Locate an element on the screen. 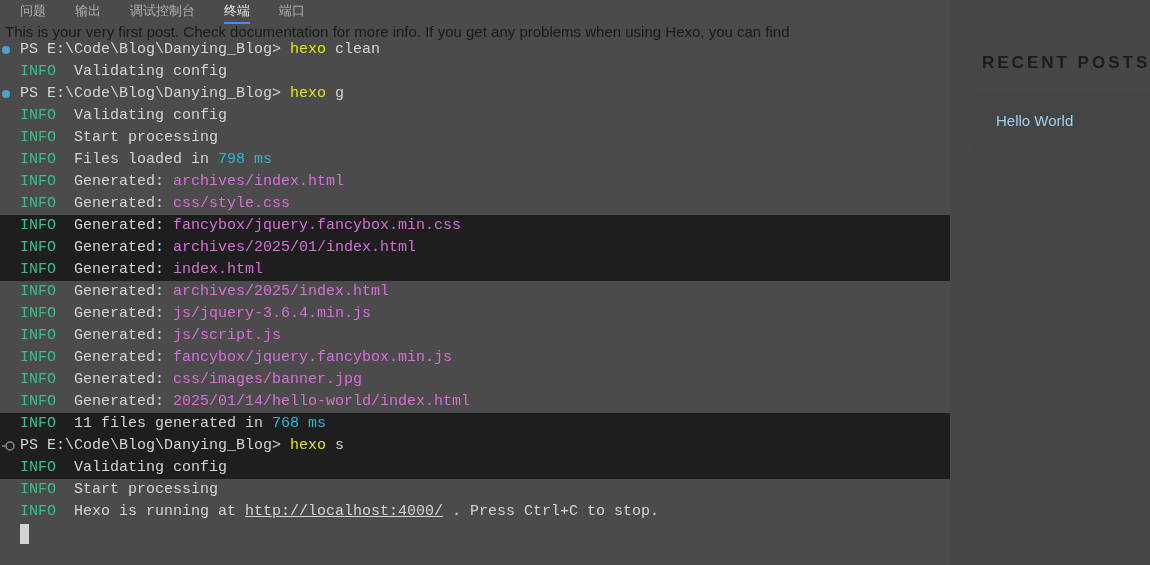 This screenshot has height=565, width=1150. panel-tab: 终端 is located at coordinates (237, 12).